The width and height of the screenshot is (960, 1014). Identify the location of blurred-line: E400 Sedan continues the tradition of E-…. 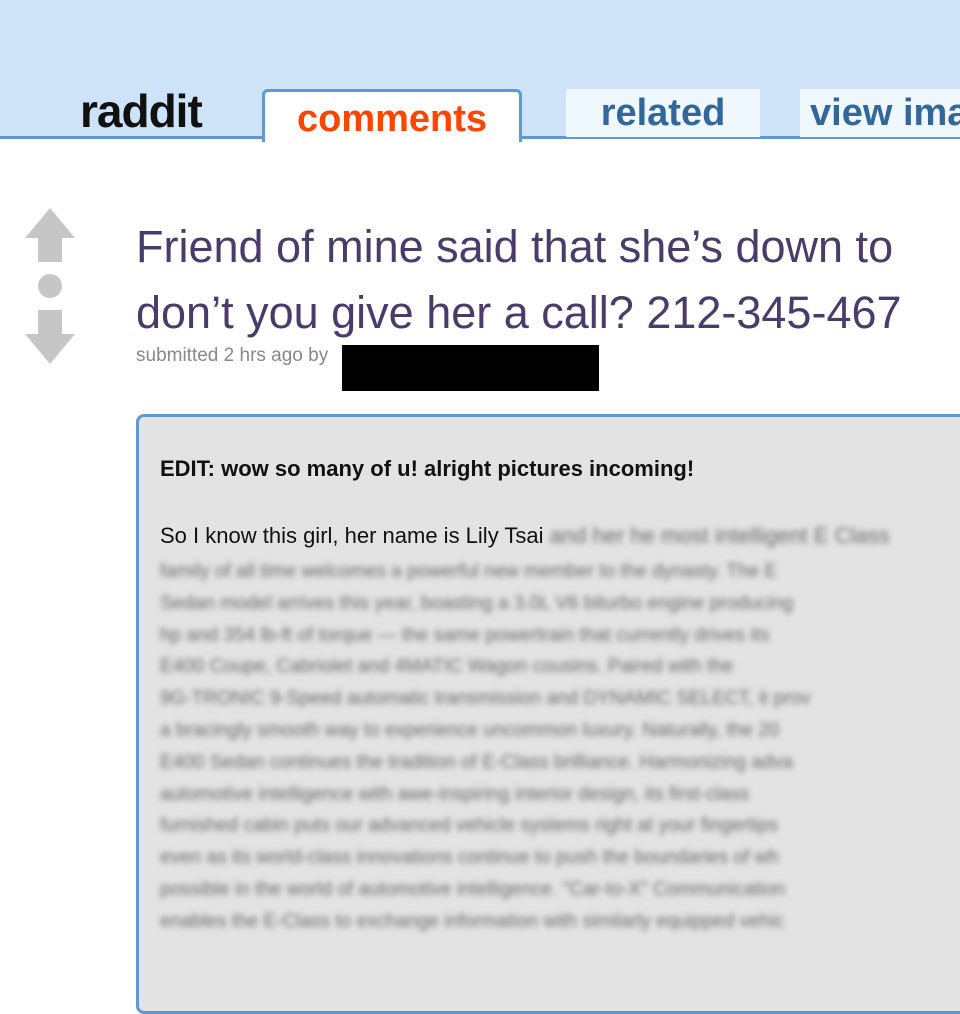
(476, 762).